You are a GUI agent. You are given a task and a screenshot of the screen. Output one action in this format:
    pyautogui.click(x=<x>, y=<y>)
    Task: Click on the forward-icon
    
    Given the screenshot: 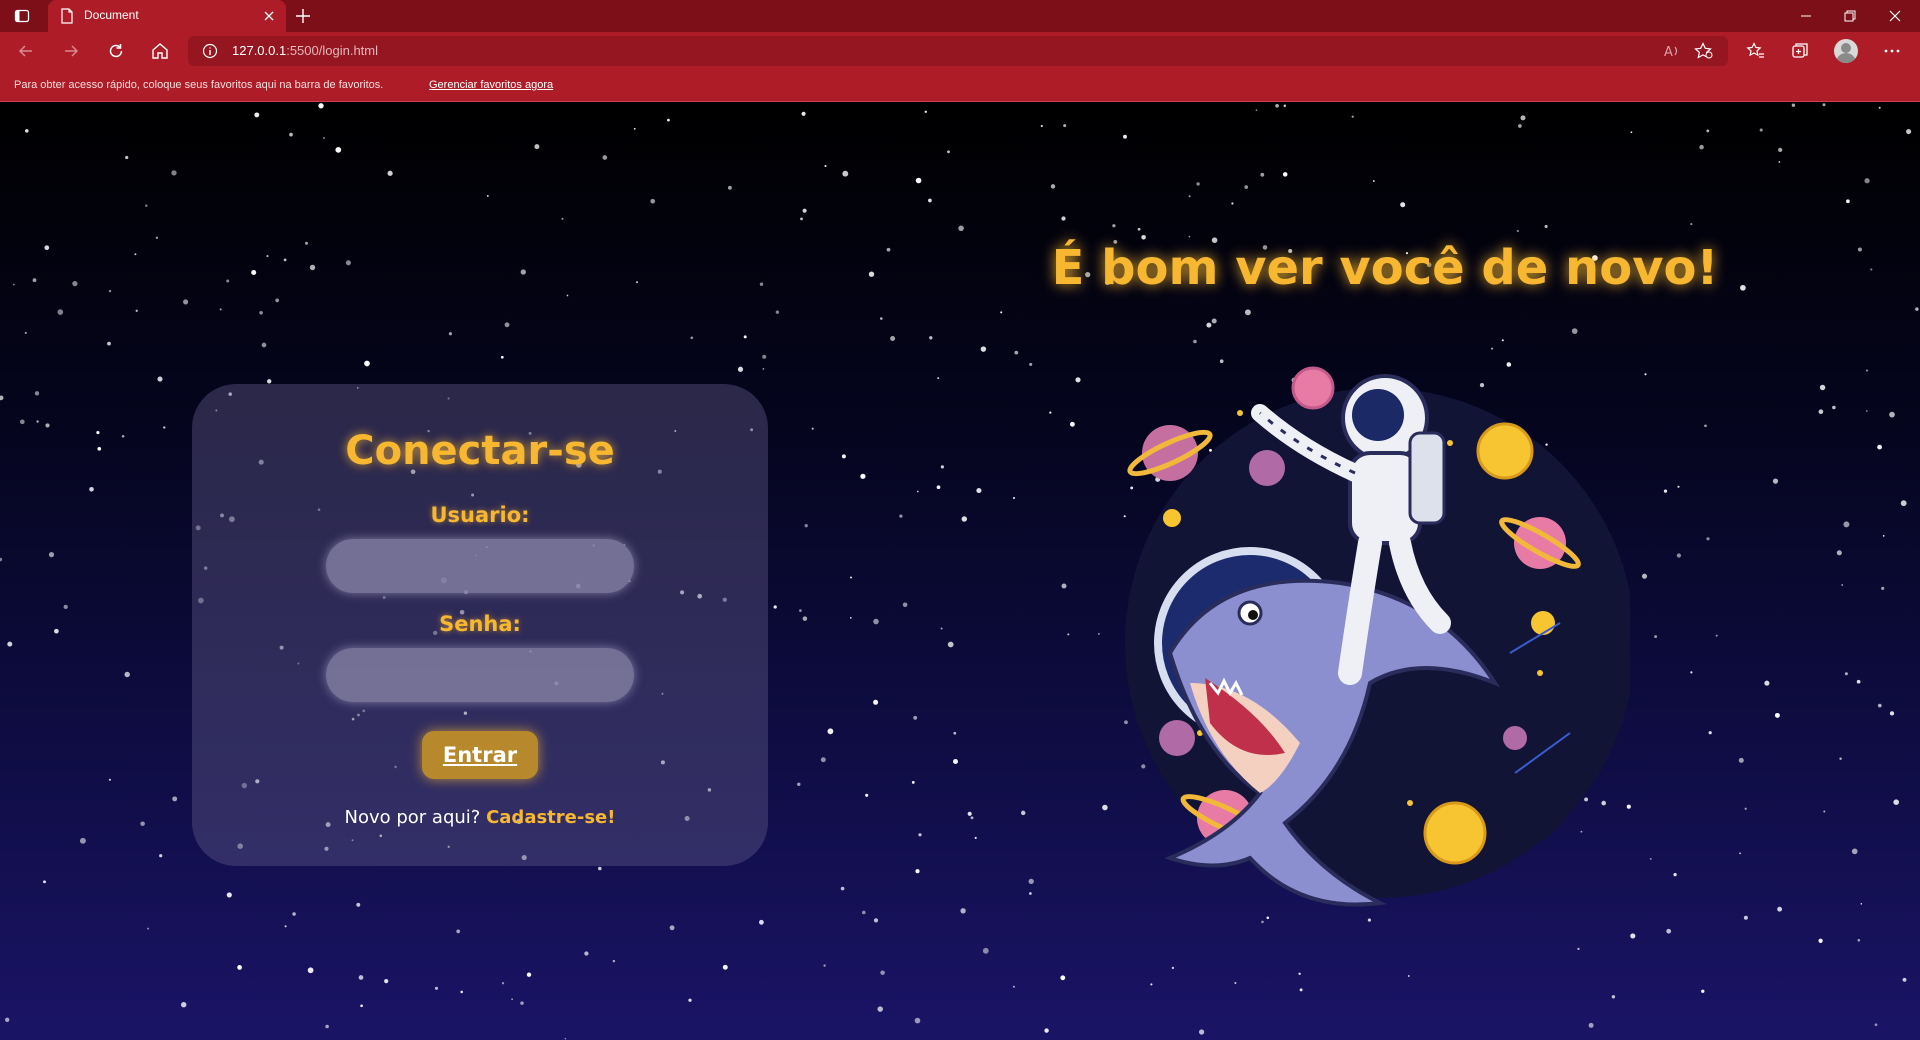 What is the action you would take?
    pyautogui.click(x=71, y=51)
    